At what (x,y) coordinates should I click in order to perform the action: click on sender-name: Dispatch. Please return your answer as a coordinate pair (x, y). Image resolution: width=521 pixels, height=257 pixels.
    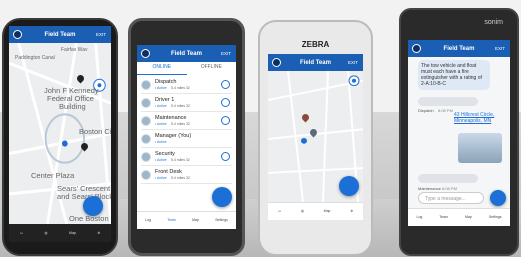
    Looking at the image, I should click on (426, 110).